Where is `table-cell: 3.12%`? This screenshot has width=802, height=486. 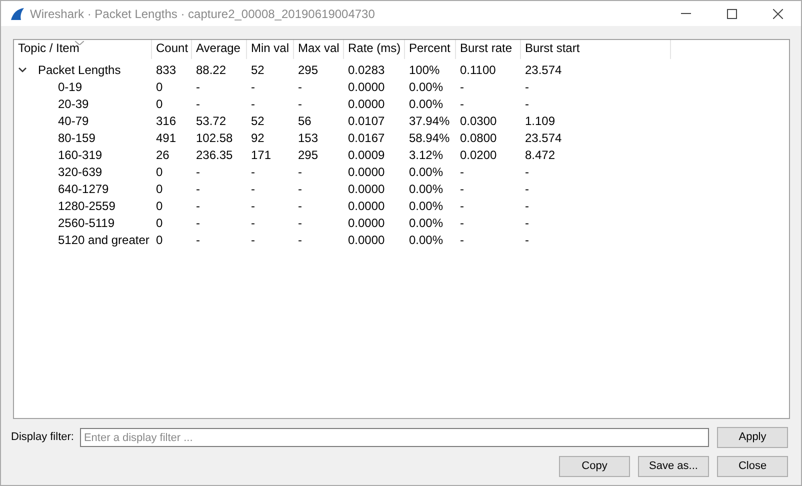
table-cell: 3.12% is located at coordinates (426, 155).